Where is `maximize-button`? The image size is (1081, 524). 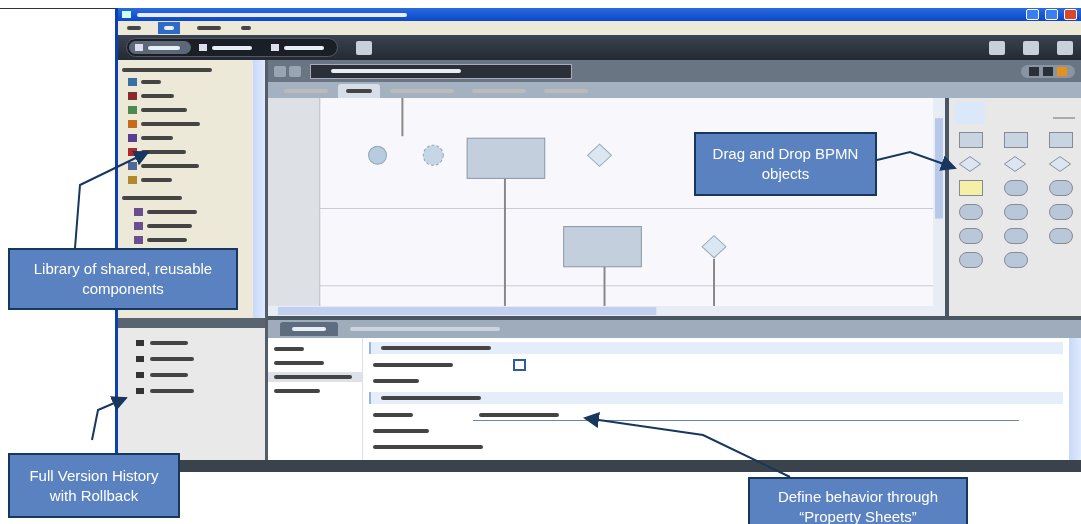
maximize-button is located at coordinates (1051, 14).